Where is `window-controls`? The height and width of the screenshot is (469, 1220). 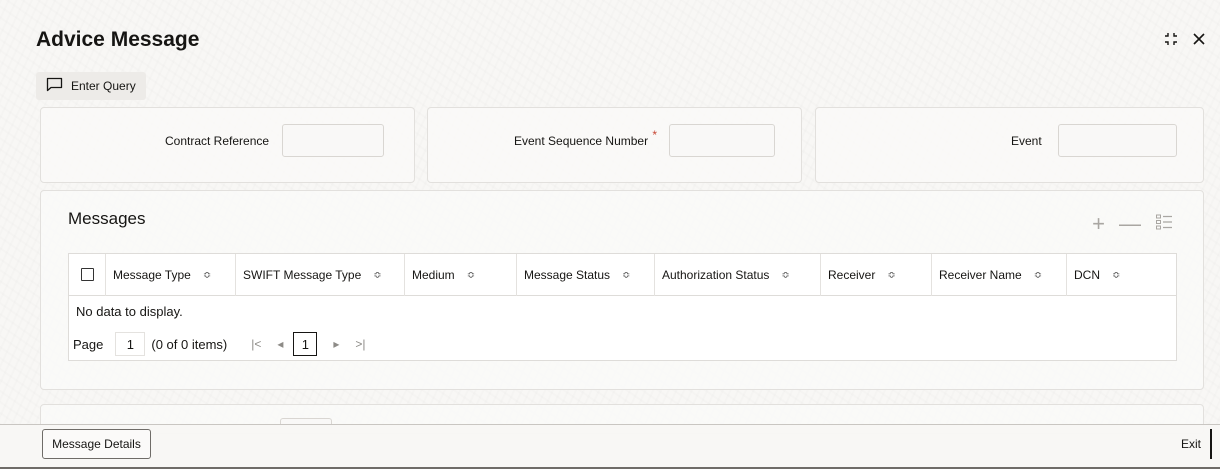 window-controls is located at coordinates (1185, 39).